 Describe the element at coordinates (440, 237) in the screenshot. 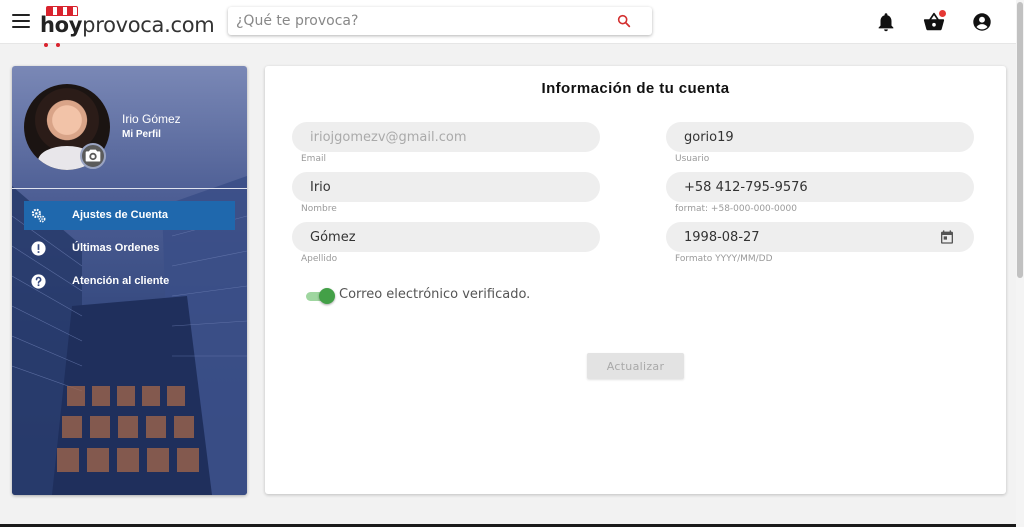

I see `last-name-input` at that location.